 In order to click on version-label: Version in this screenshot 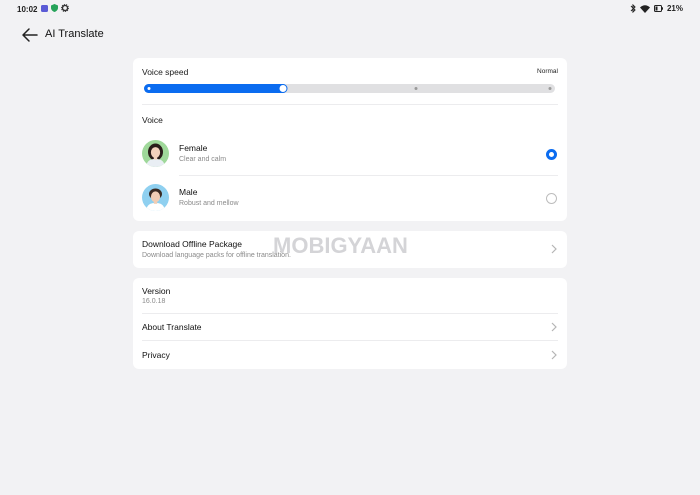, I will do `click(156, 291)`.